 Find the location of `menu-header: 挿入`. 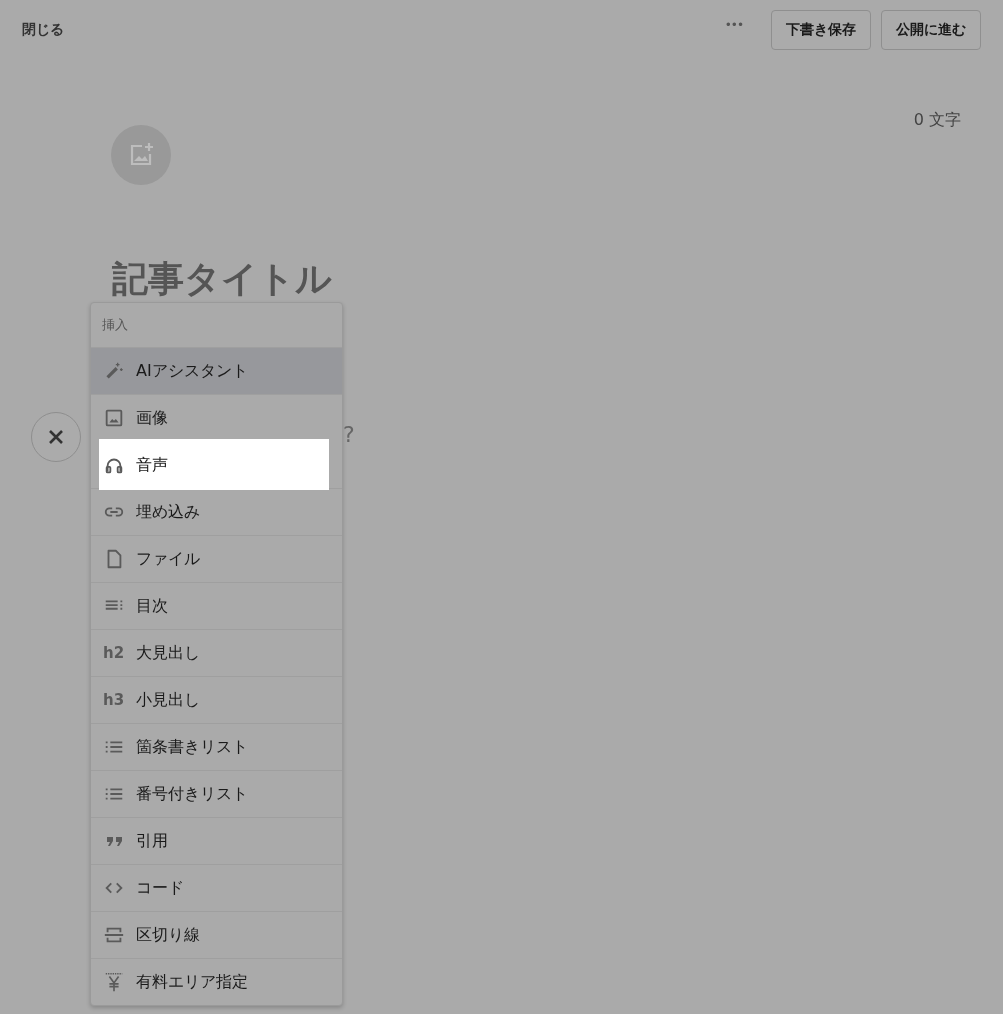

menu-header: 挿入 is located at coordinates (115, 325).